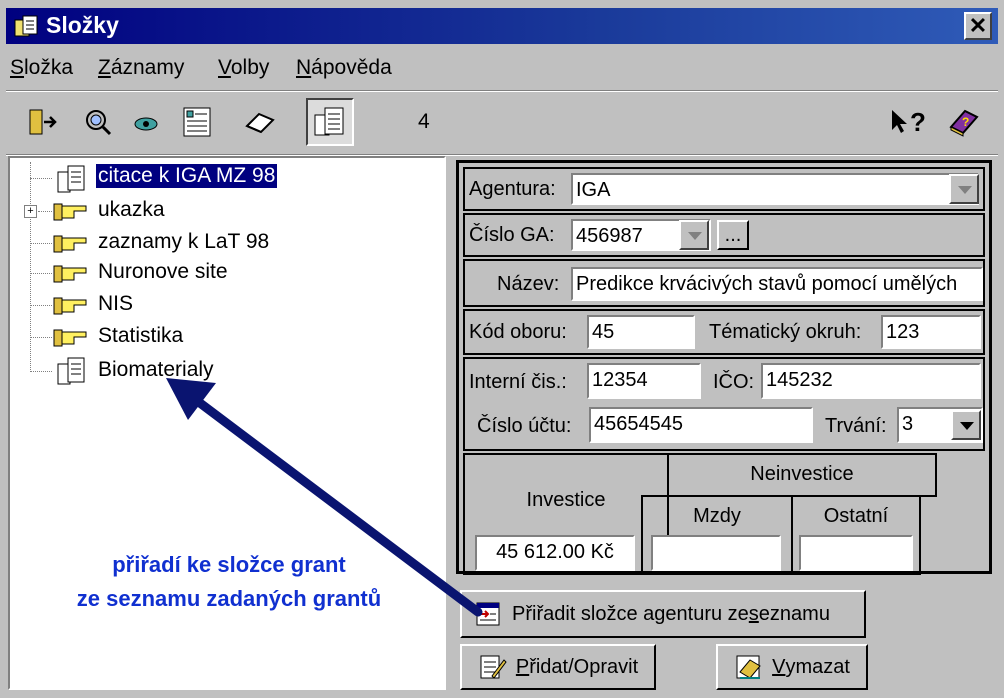 This screenshot has height=698, width=1004. Describe the element at coordinates (630, 613) in the screenshot. I see `assign-label-pre: Přiřadit složce agenturu ze` at that location.